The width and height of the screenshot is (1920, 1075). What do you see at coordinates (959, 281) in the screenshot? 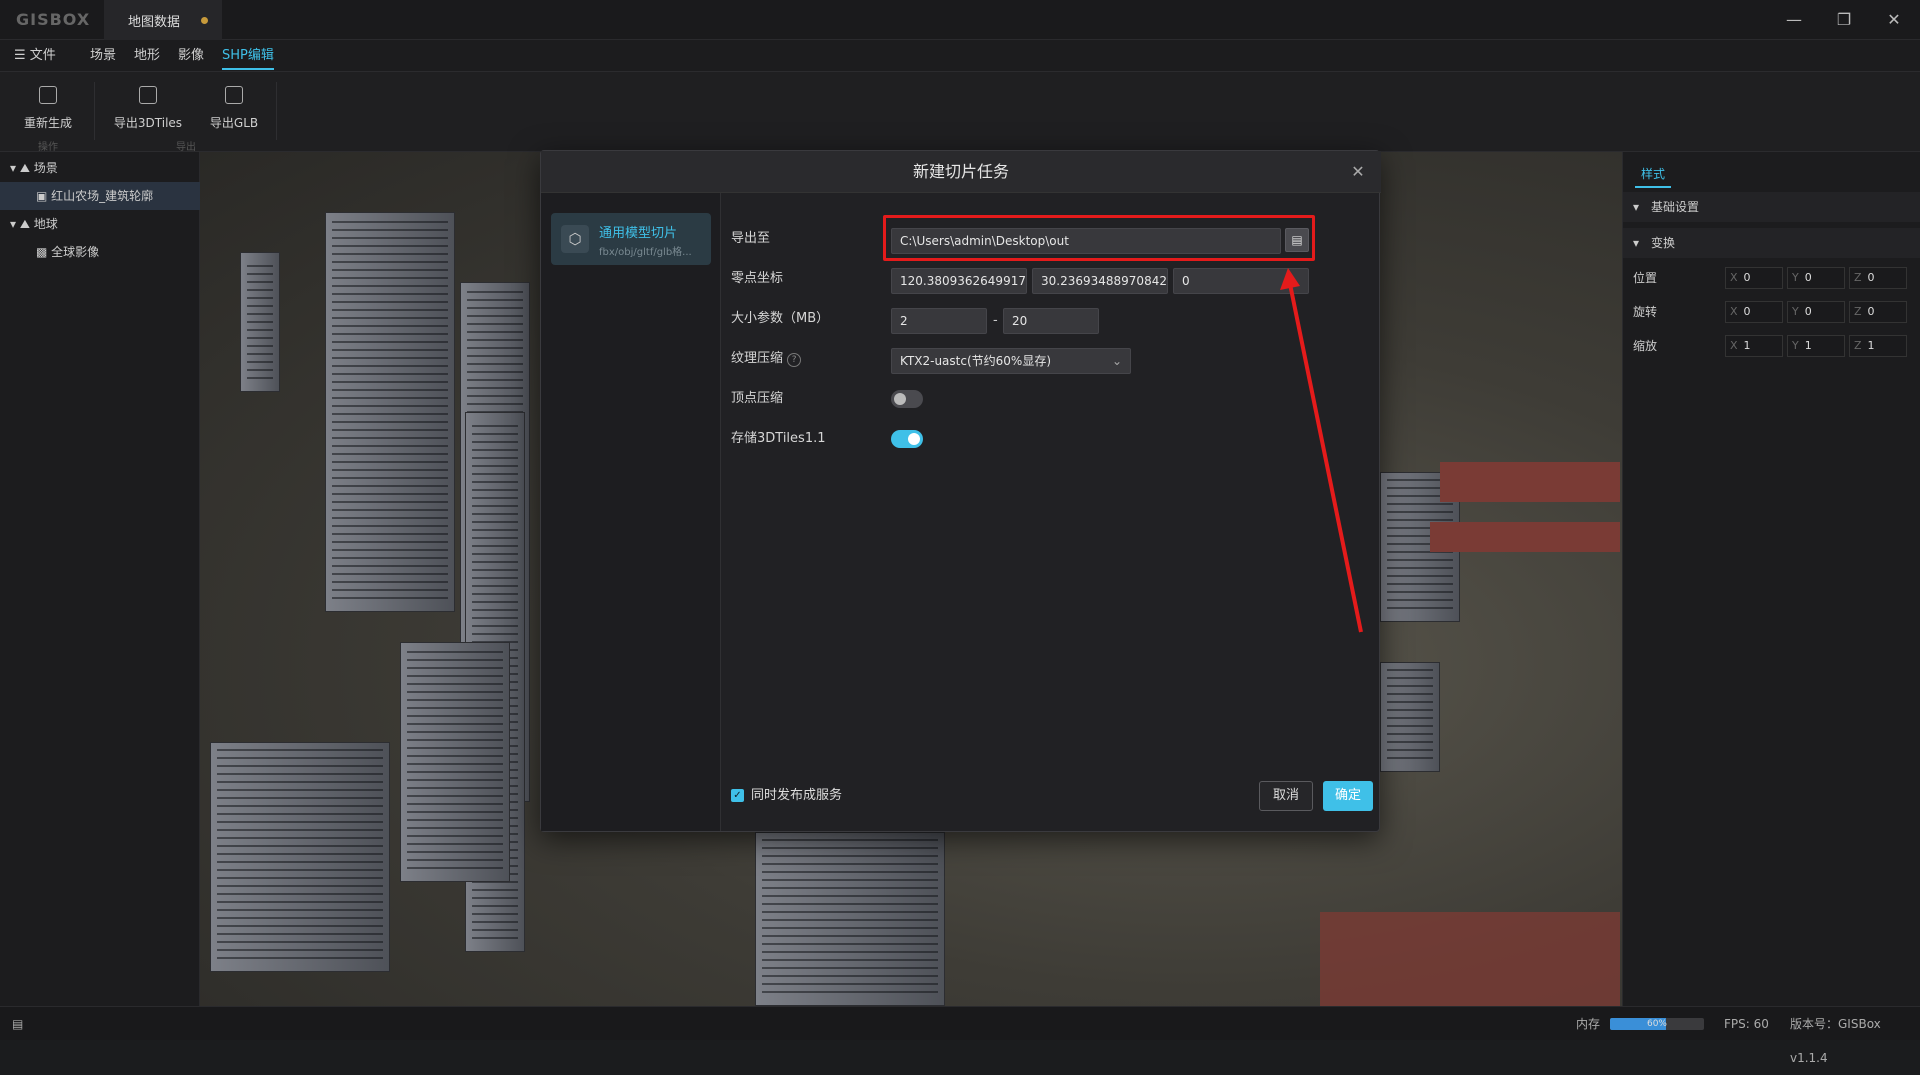
I see `origin-x-input: 120.38093626499176` at bounding box center [959, 281].